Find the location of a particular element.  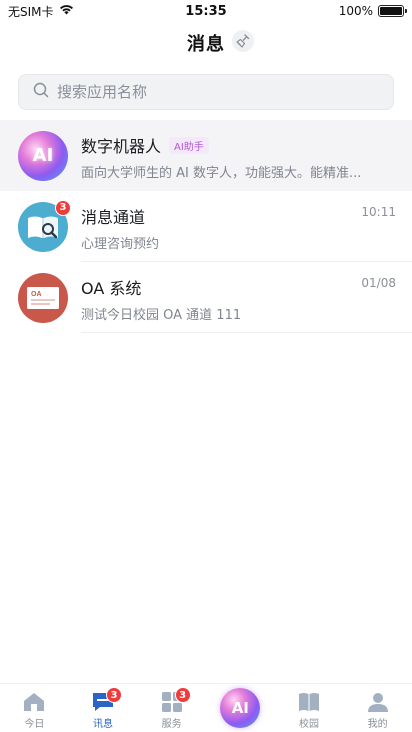

battery-percent: 100% is located at coordinates (355, 11).